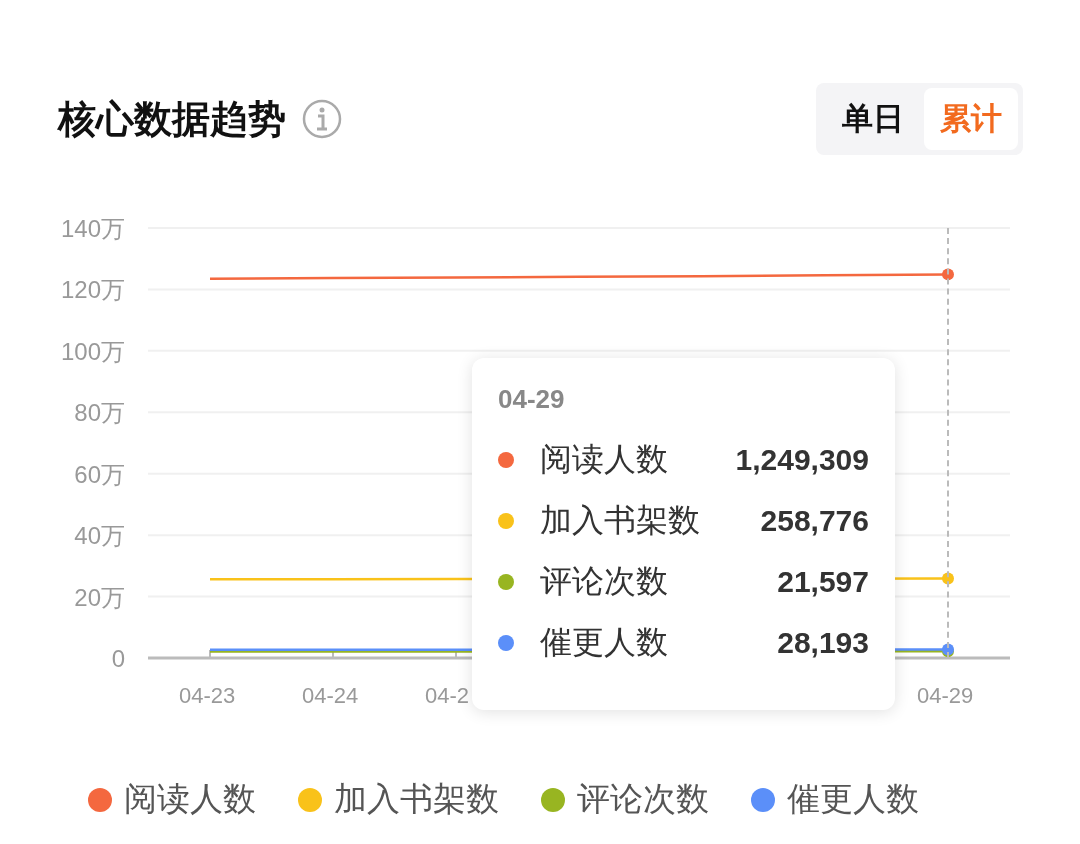 This screenshot has height=844, width=1080. Describe the element at coordinates (604, 581) in the screenshot. I see `series-name: 评论次数` at that location.